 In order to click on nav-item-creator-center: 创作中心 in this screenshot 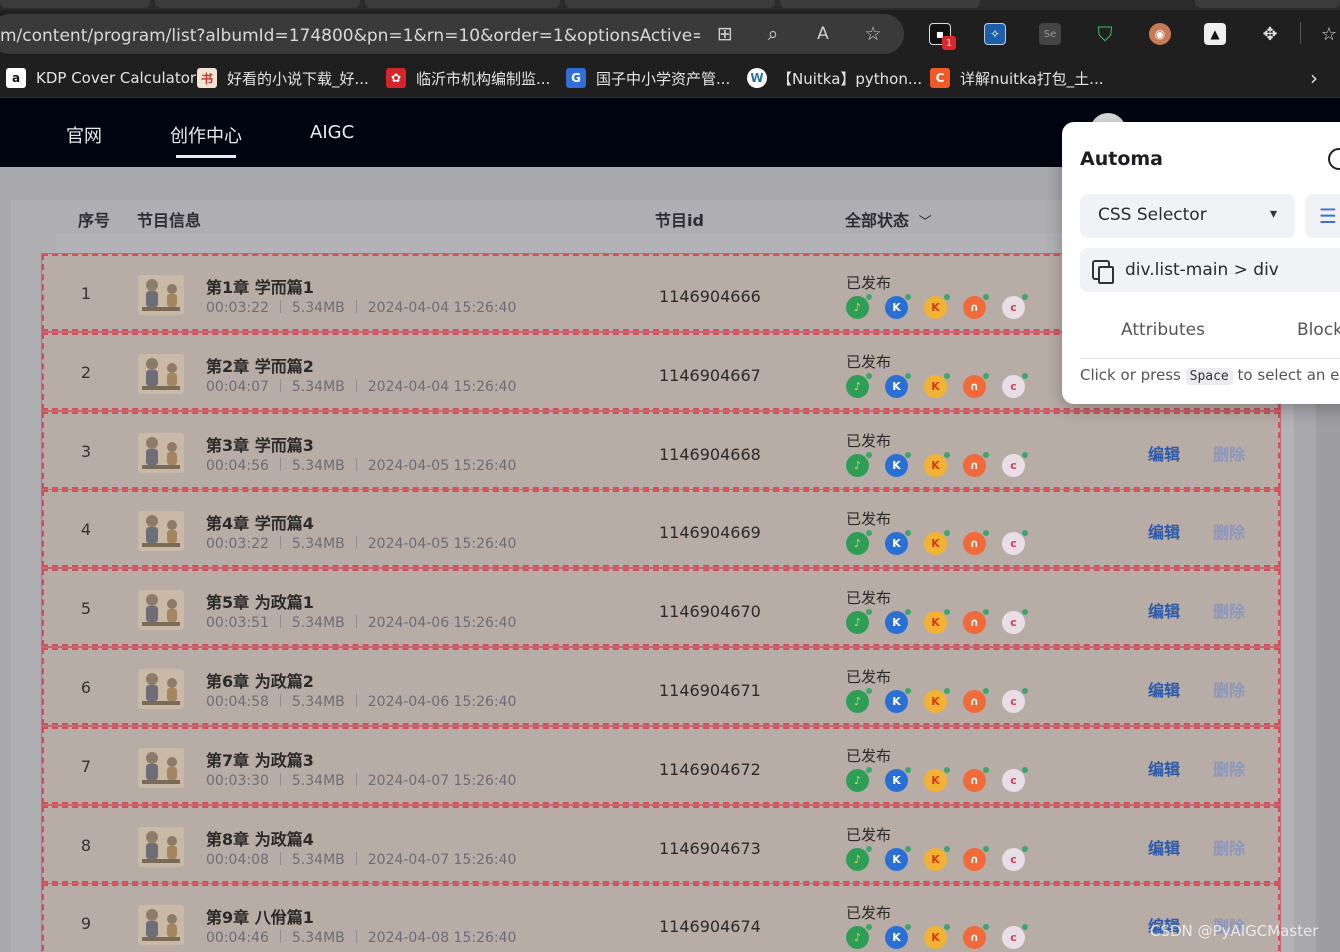, I will do `click(206, 140)`.